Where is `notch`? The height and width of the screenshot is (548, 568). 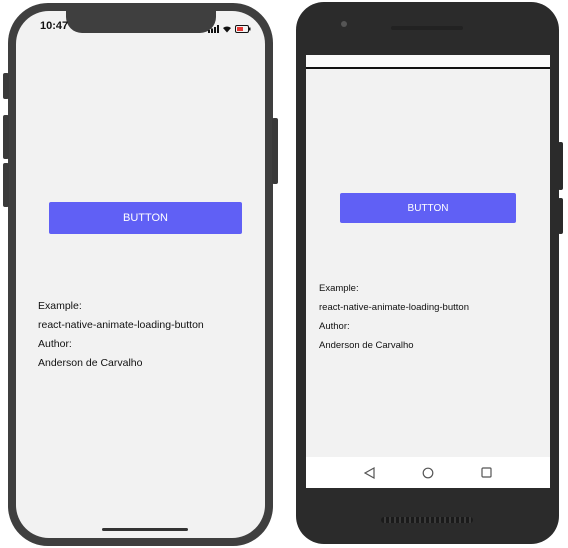
notch is located at coordinates (141, 22).